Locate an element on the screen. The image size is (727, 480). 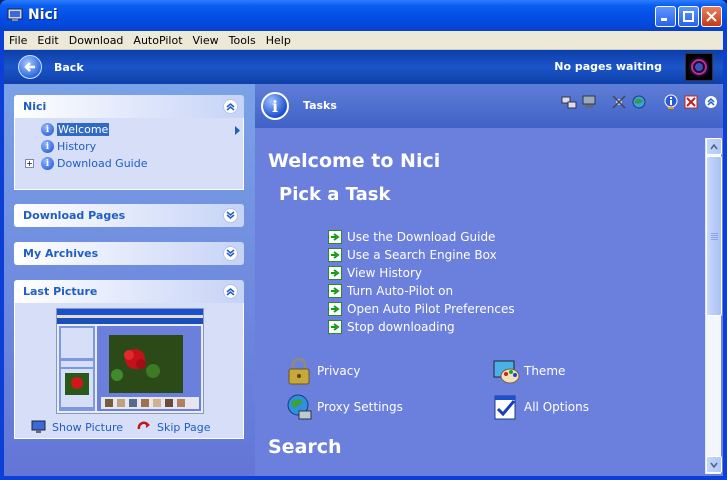
vertical-scrollbar is located at coordinates (713, 306).